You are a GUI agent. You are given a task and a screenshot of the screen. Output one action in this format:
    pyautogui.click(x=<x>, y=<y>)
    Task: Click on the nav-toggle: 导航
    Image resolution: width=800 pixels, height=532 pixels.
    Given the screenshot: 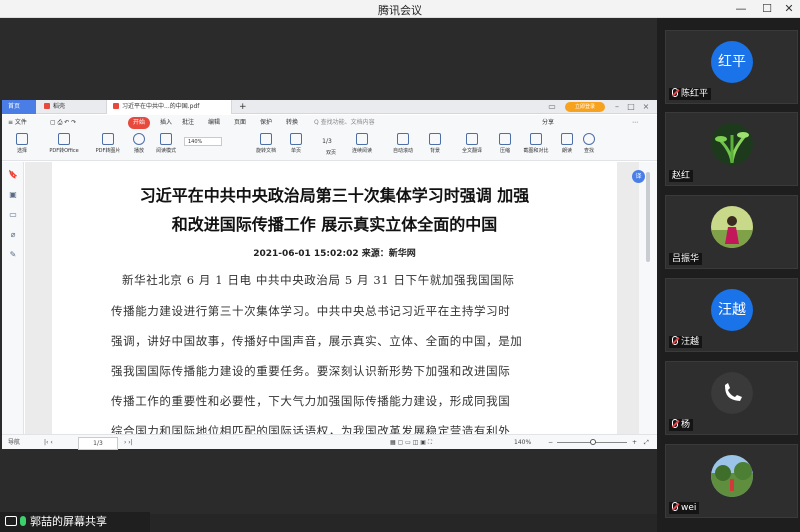 What is the action you would take?
    pyautogui.click(x=14, y=442)
    